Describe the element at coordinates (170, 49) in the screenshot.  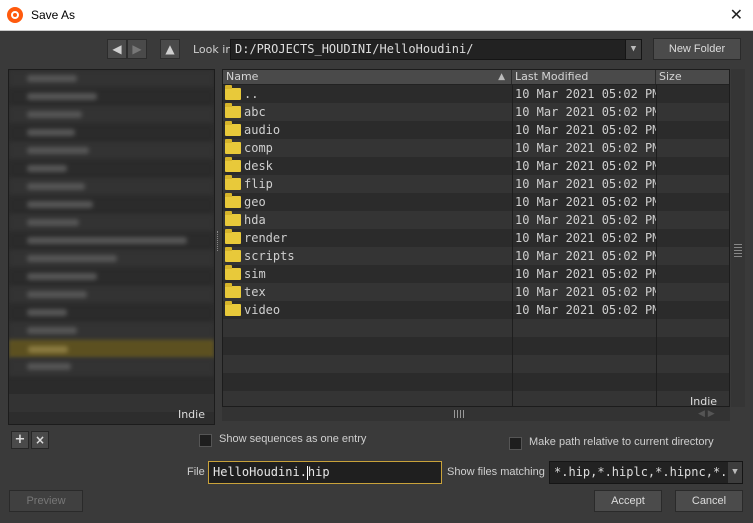
I see `up-directory-button: ▲` at that location.